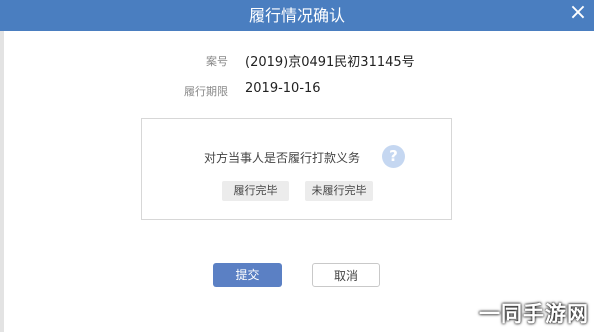 This screenshot has width=594, height=332. I want to click on cancel-button: 取消, so click(346, 275).